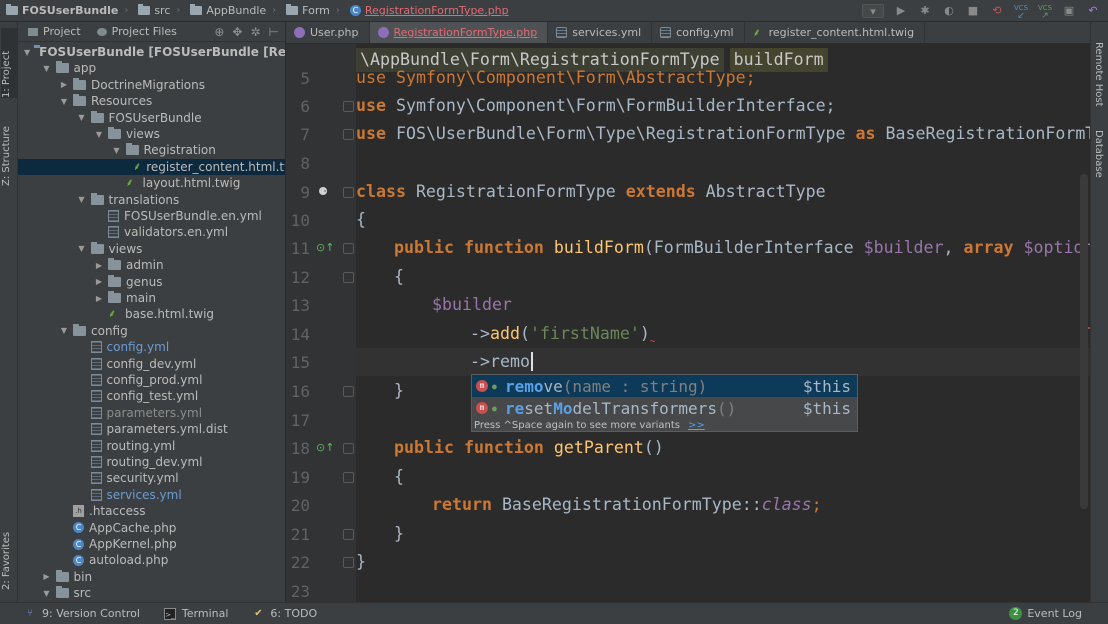 This screenshot has width=1108, height=624. What do you see at coordinates (698, 32) in the screenshot?
I see `tab-config-yml: config.yml` at bounding box center [698, 32].